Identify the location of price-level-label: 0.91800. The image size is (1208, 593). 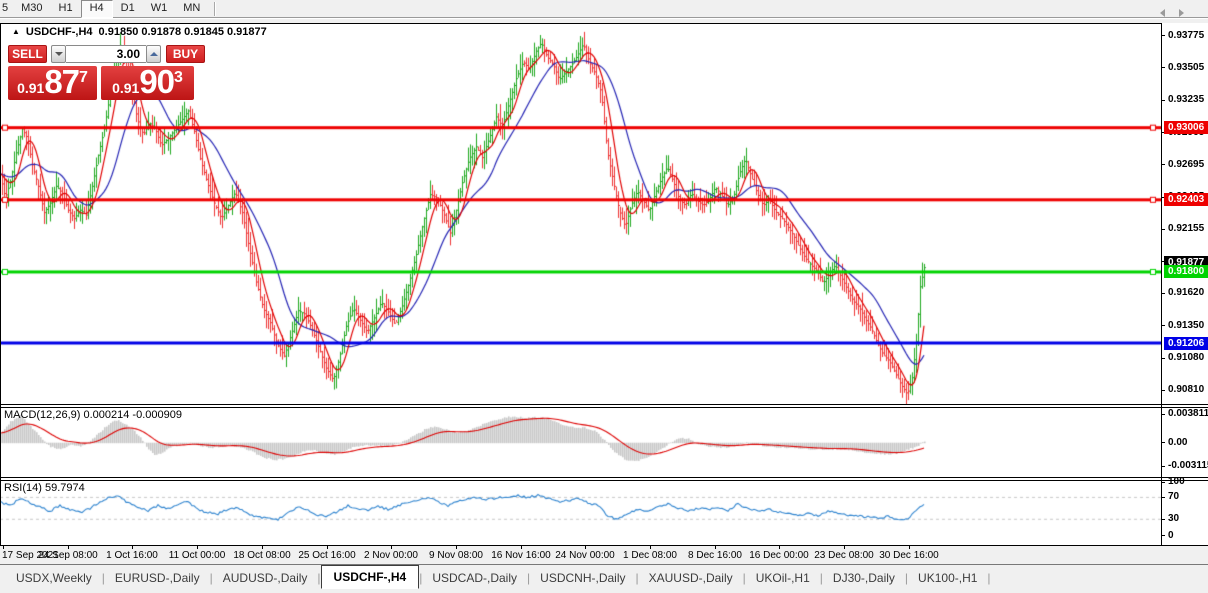
(1186, 272).